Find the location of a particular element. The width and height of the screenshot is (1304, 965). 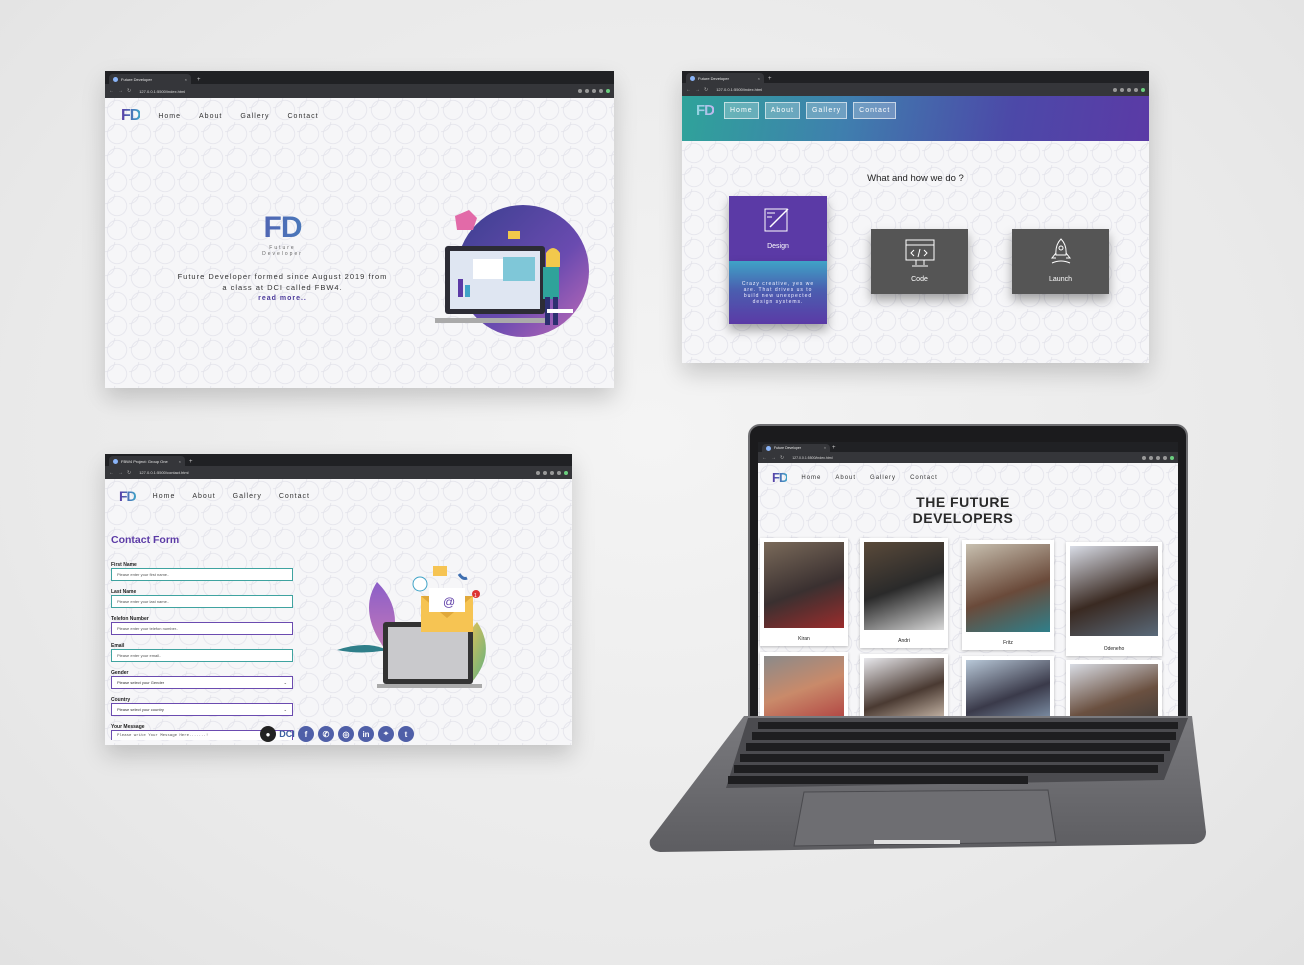

person-card: Odeneho is located at coordinates (1114, 599).